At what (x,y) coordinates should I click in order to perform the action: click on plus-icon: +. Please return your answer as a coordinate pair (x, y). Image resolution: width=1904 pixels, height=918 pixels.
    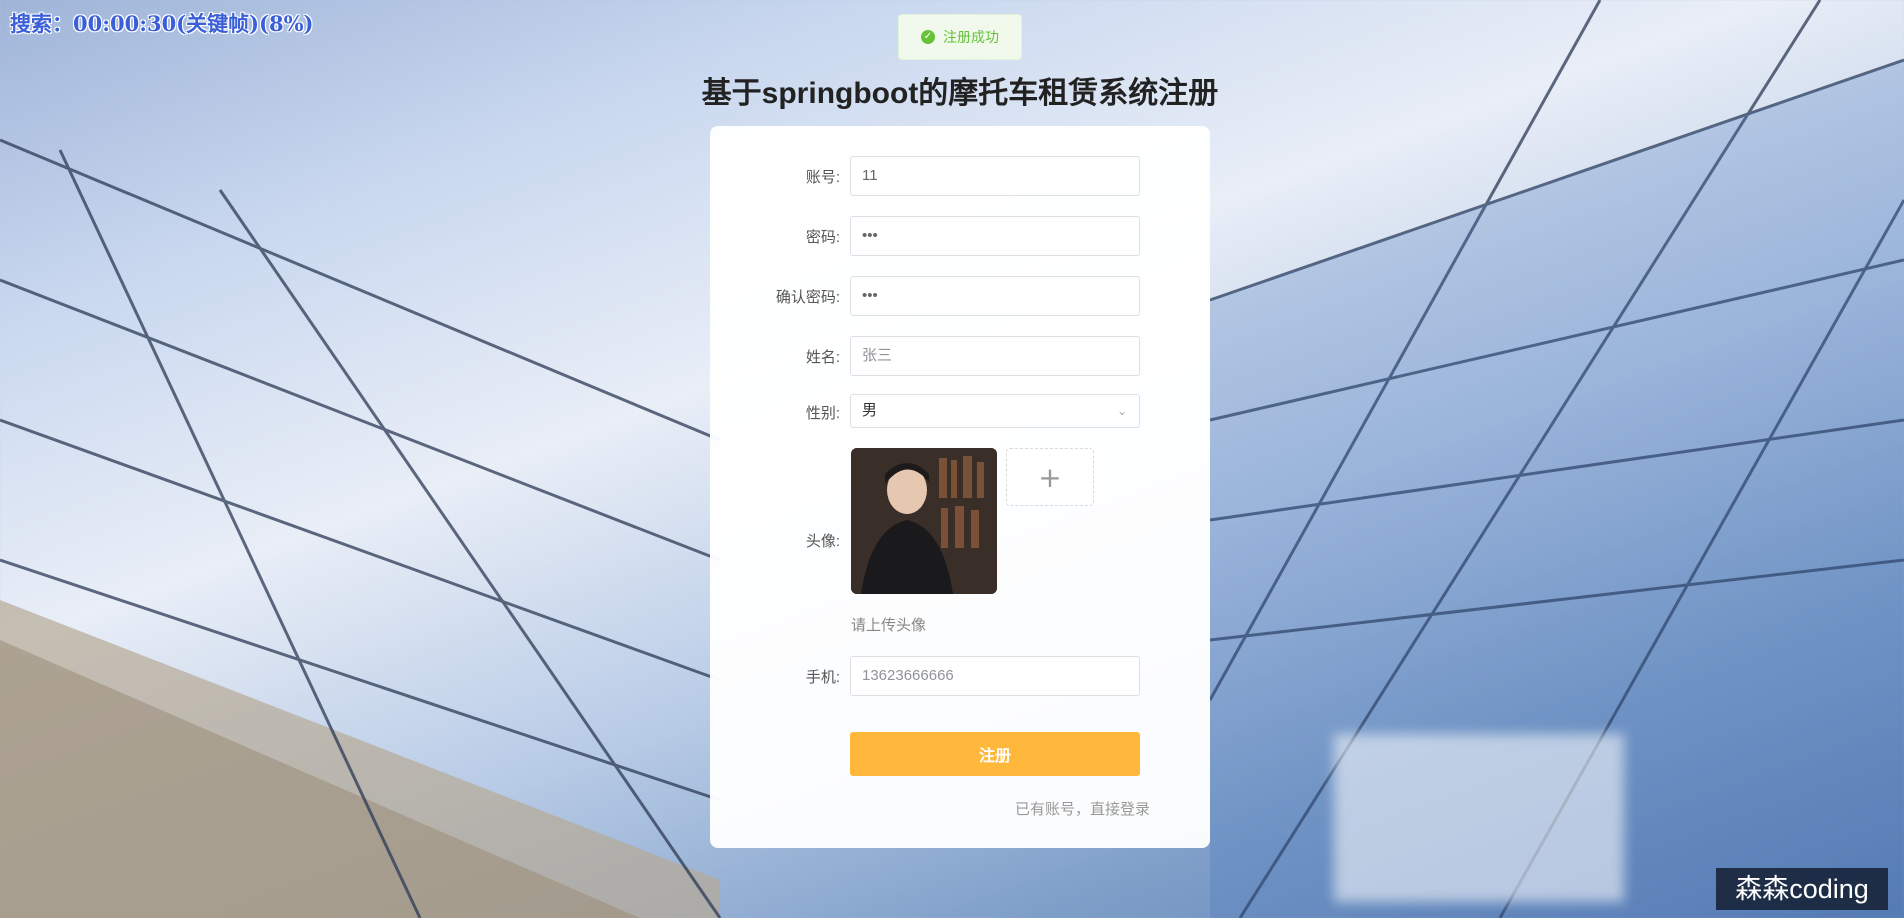
    Looking at the image, I should click on (1050, 477).